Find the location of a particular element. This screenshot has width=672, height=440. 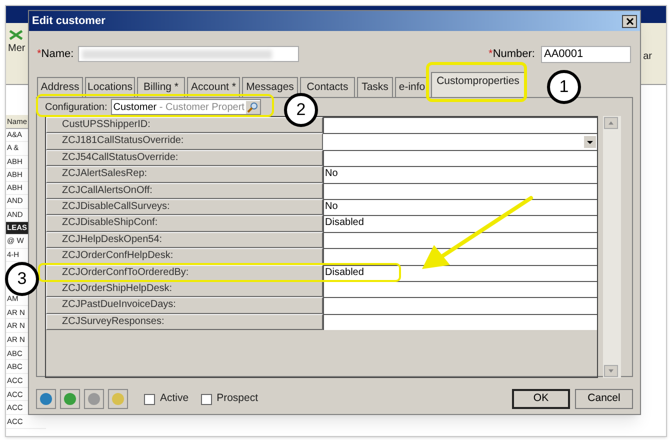

property-label: ZCJHelpDeskOpen54: is located at coordinates (184, 240).